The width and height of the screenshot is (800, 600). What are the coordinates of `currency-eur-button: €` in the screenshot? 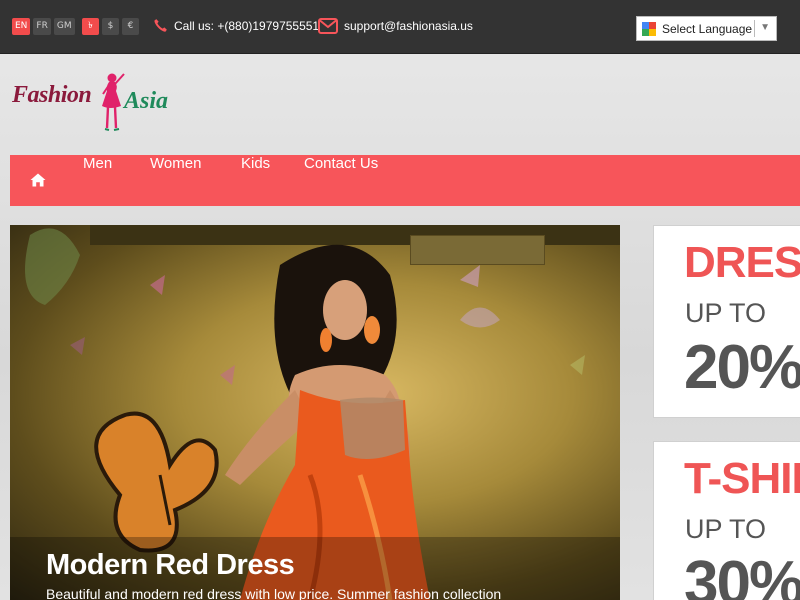 It's located at (130, 26).